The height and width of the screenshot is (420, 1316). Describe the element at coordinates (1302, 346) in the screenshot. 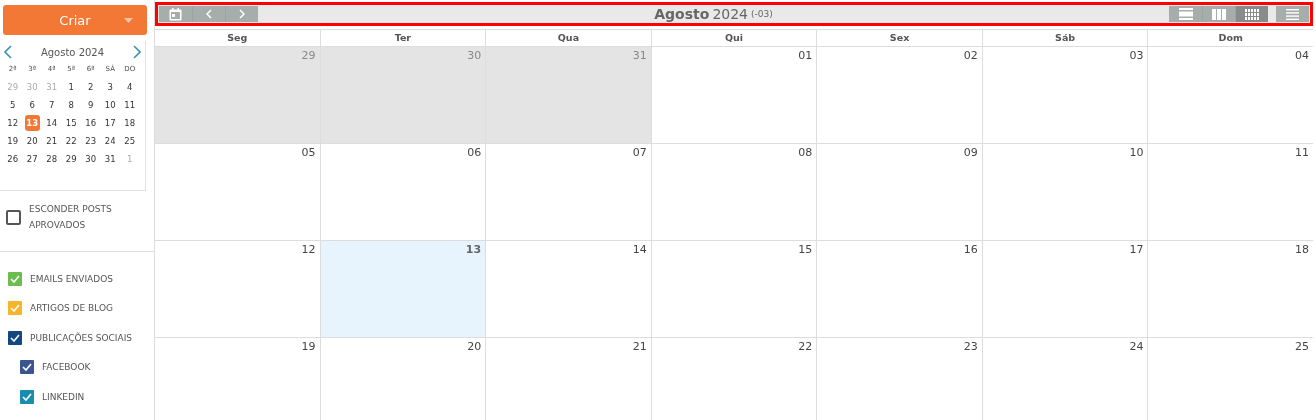

I see `day-number: 25` at that location.